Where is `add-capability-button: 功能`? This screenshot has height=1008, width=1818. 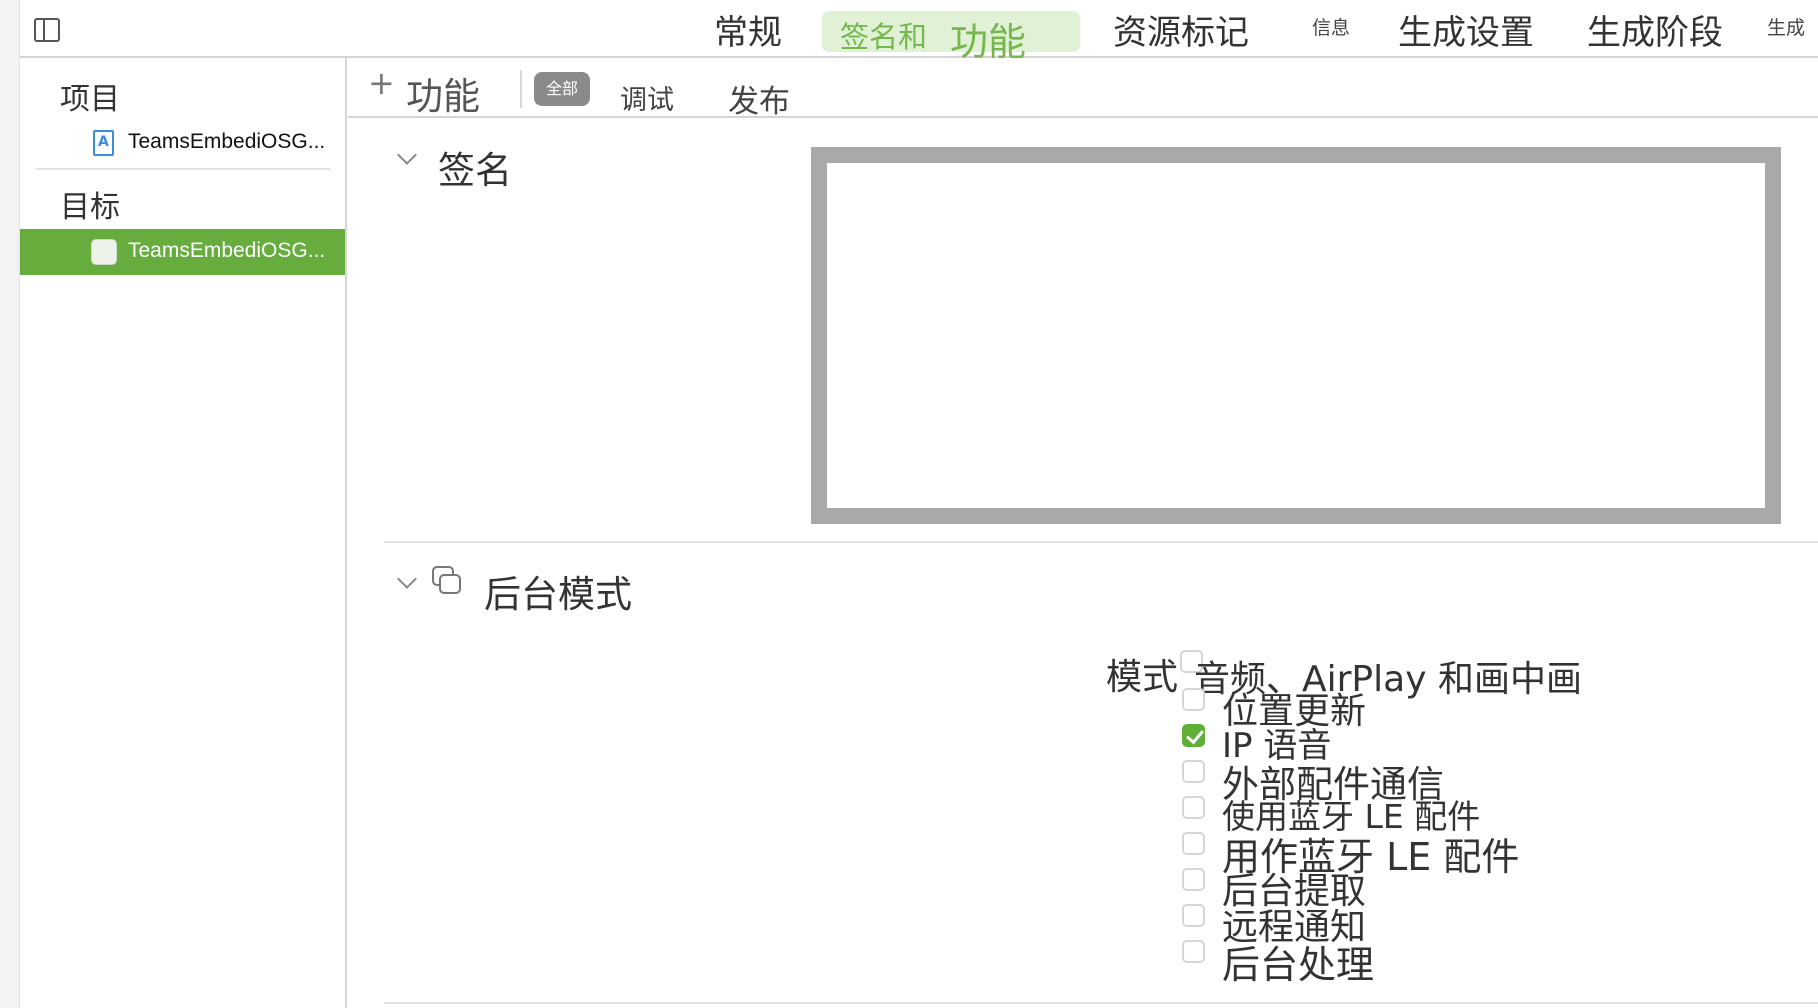 add-capability-button: 功能 is located at coordinates (443, 93).